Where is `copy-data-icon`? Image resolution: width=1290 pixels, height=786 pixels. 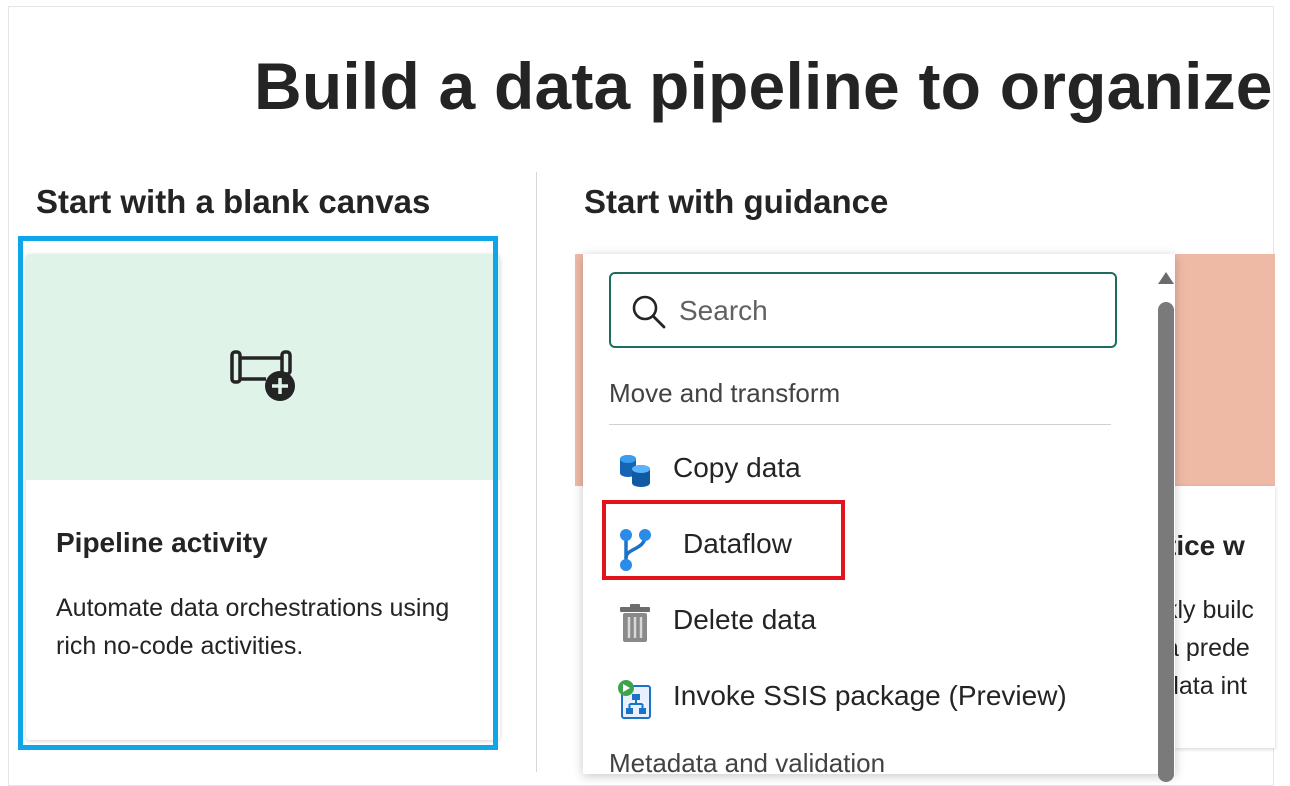
copy-data-icon is located at coordinates (635, 470).